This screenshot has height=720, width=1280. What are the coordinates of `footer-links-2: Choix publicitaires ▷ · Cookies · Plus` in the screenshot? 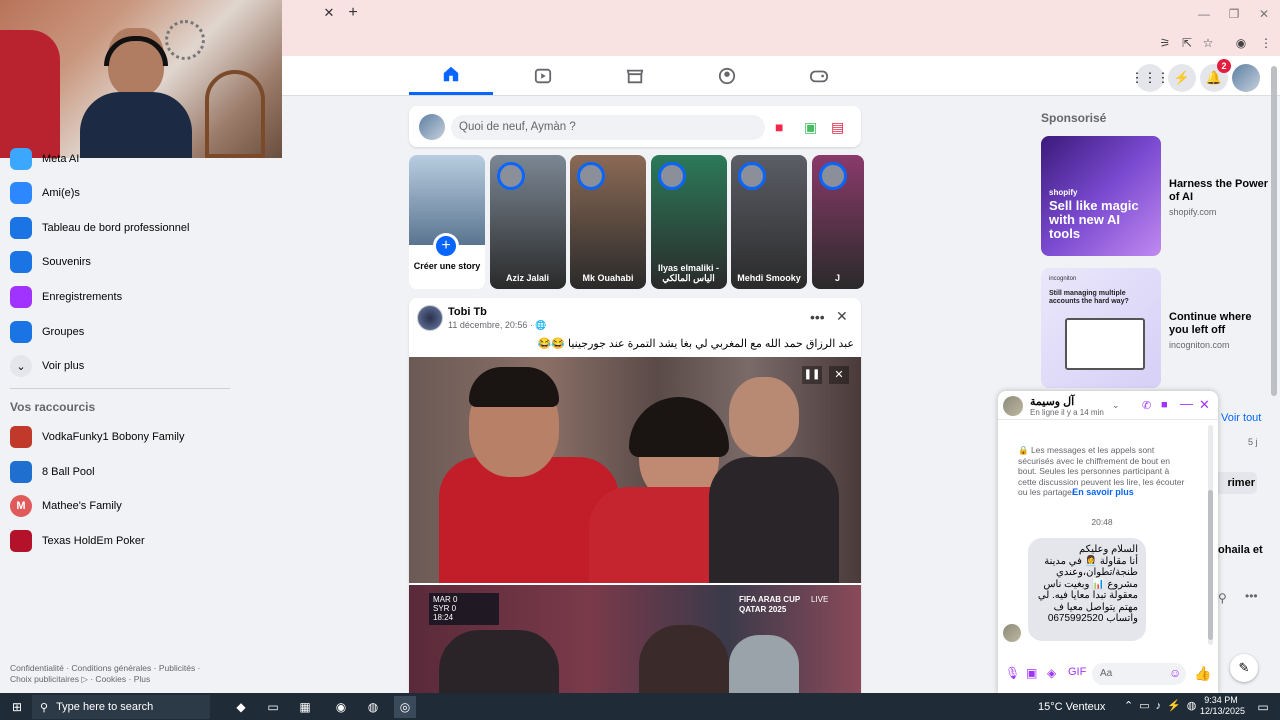 It's located at (140, 679).